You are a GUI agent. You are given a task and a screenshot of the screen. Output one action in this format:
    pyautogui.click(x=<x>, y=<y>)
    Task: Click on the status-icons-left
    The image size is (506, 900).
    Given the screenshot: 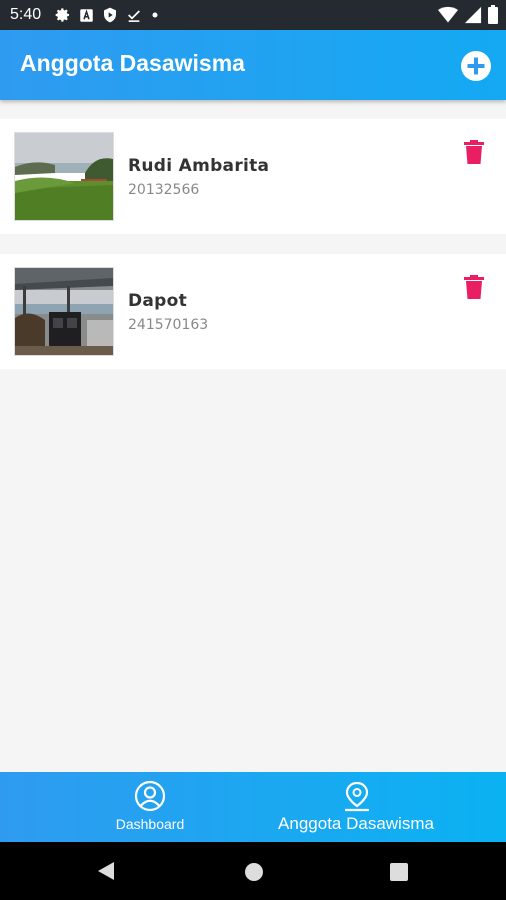 What is the action you would take?
    pyautogui.click(x=107, y=15)
    